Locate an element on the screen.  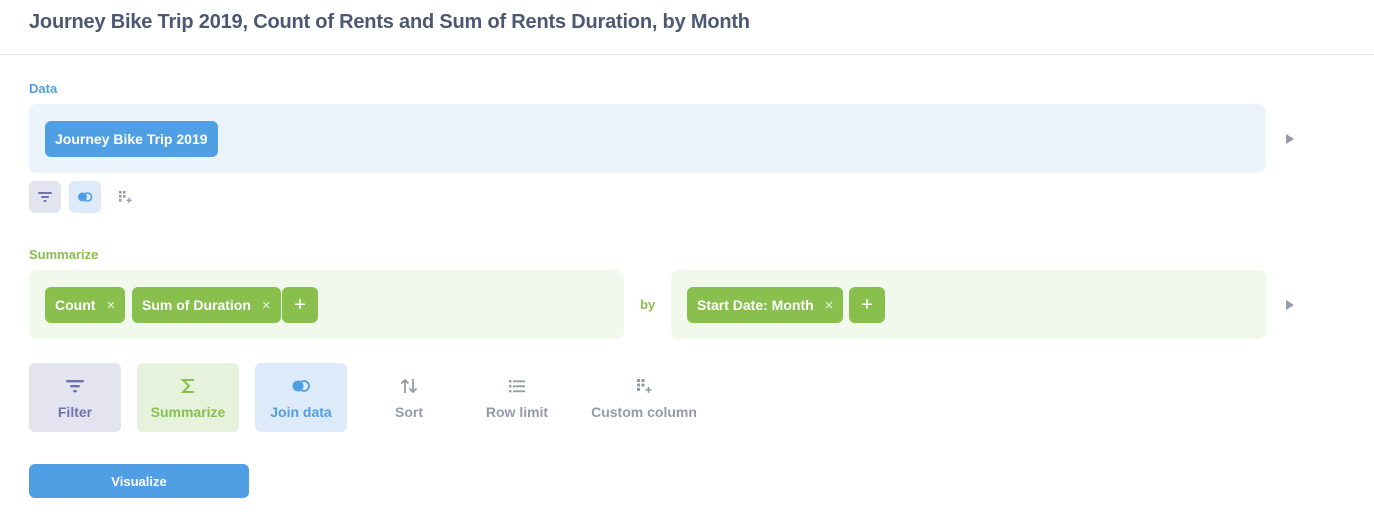
sort-icon is located at coordinates (409, 386).